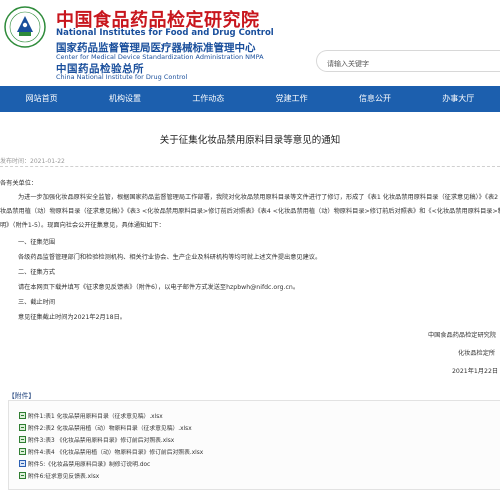 This screenshot has width=500, height=496. Describe the element at coordinates (37, 242) in the screenshot. I see `section-heading: 一、征集范围` at that location.